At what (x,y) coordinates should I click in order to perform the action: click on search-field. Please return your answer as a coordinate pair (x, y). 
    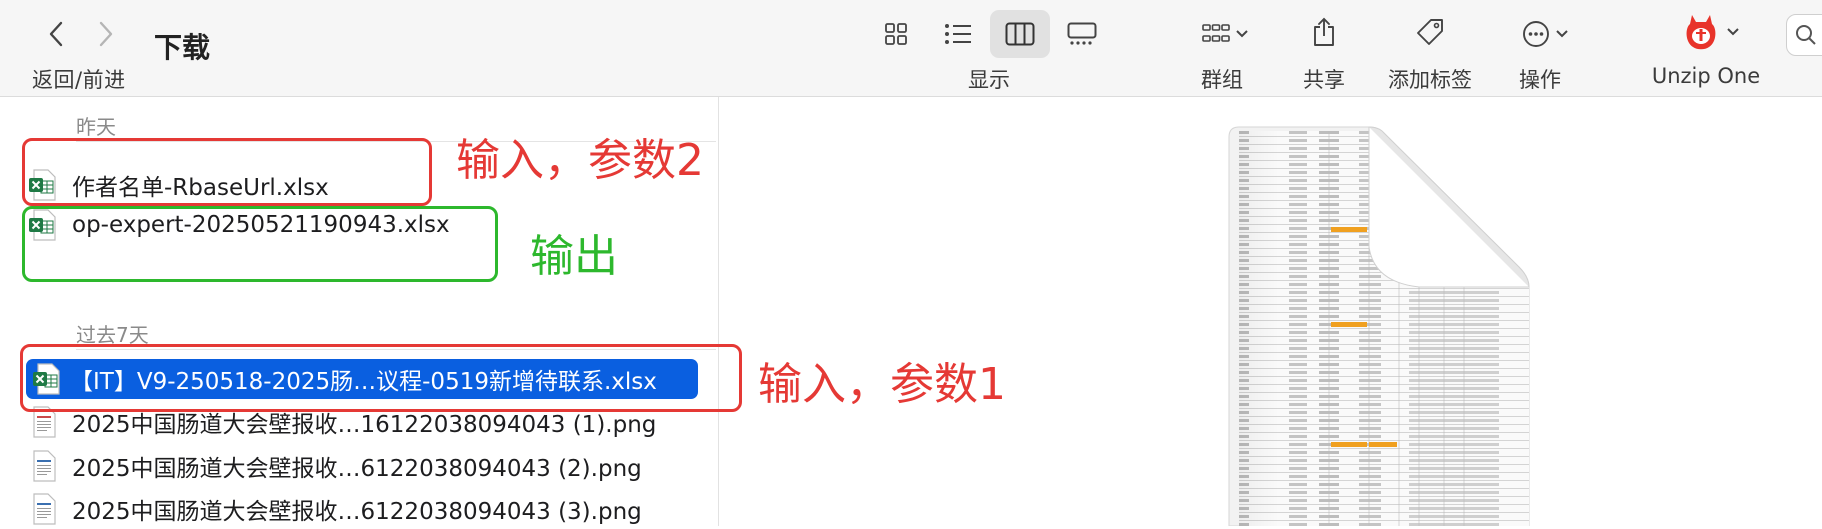
    Looking at the image, I should click on (1804, 35).